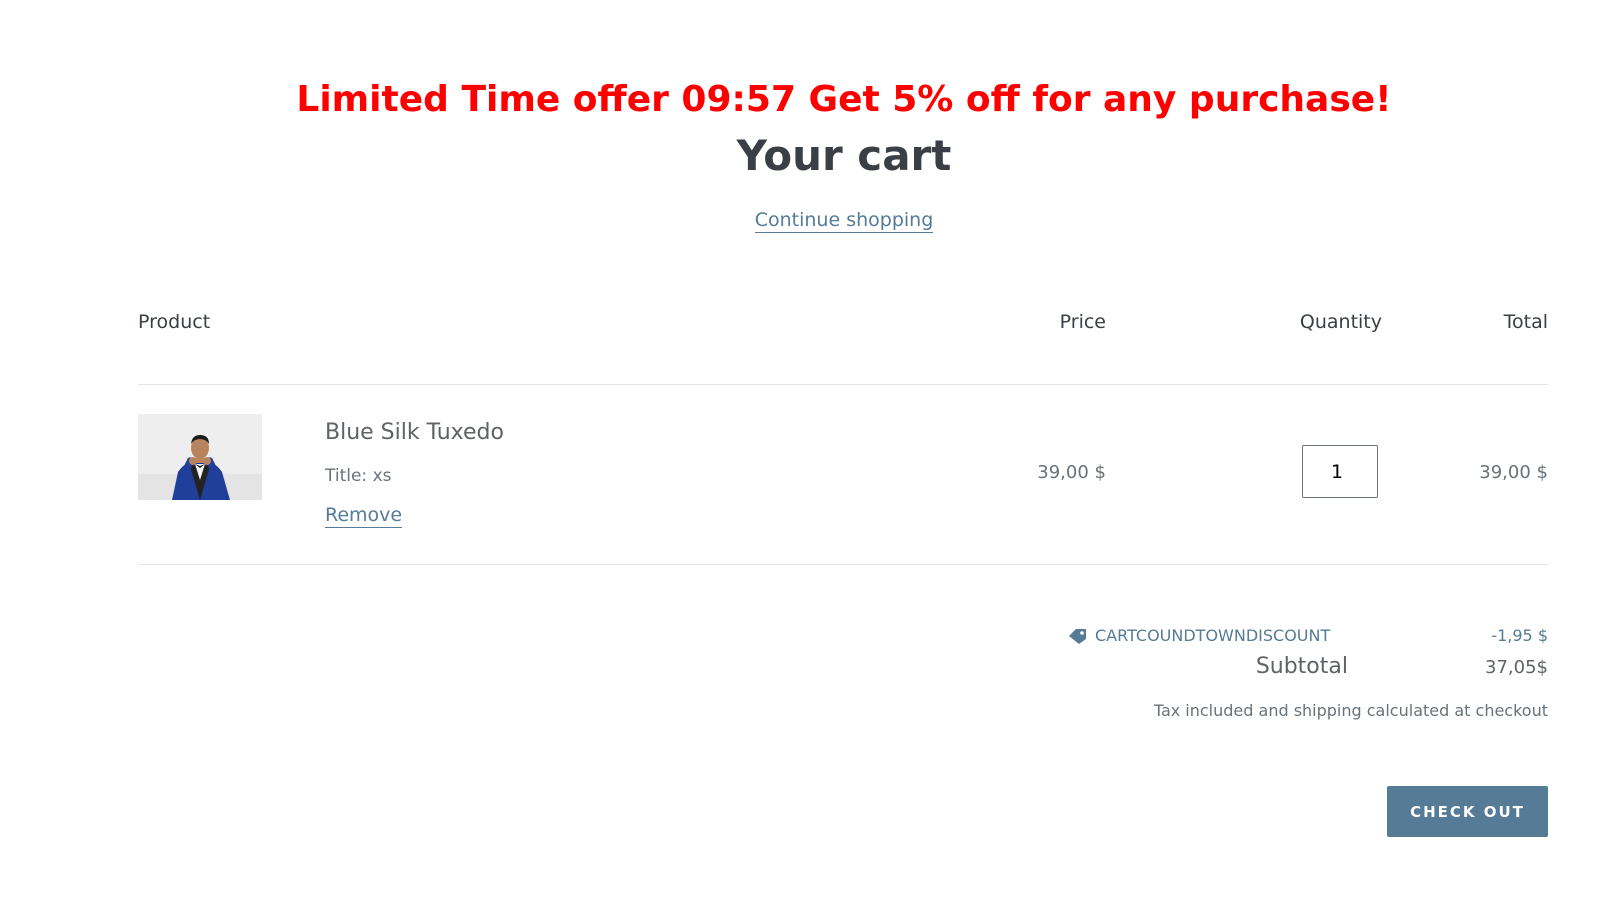 The image size is (1600, 900). I want to click on page-title: Your cart, so click(844, 155).